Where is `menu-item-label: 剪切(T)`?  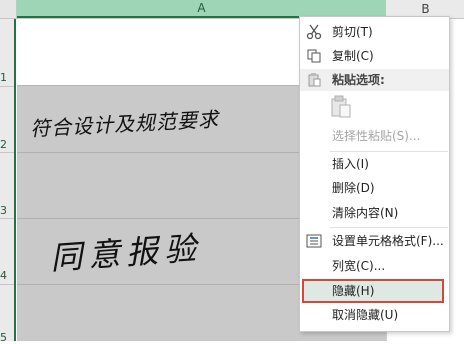
menu-item-label: 剪切(T) is located at coordinates (352, 32).